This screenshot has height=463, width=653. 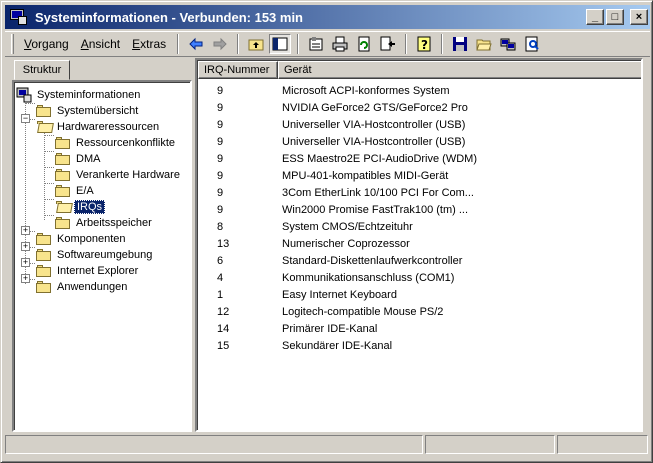 What do you see at coordinates (149, 44) in the screenshot?
I see `menu-extras: Extras` at bounding box center [149, 44].